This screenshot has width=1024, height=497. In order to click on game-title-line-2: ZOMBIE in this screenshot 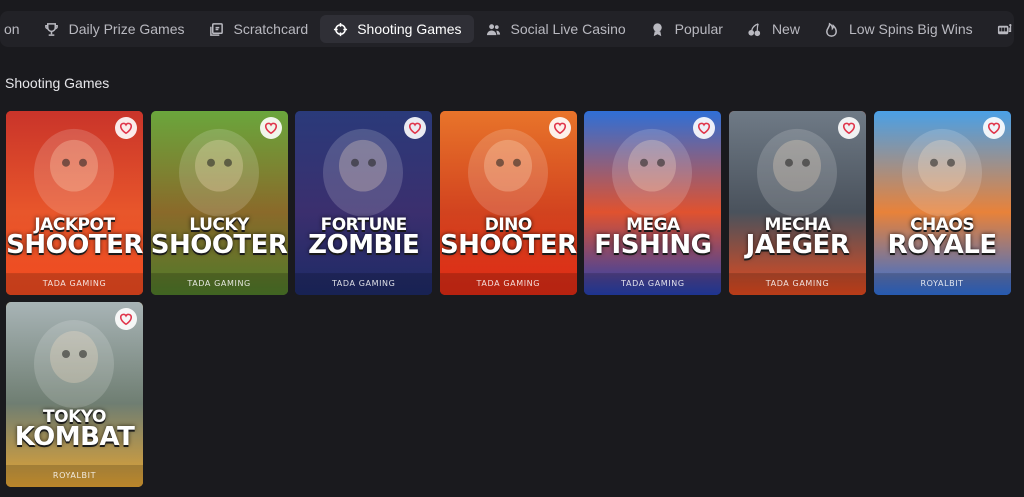, I will do `click(364, 245)`.